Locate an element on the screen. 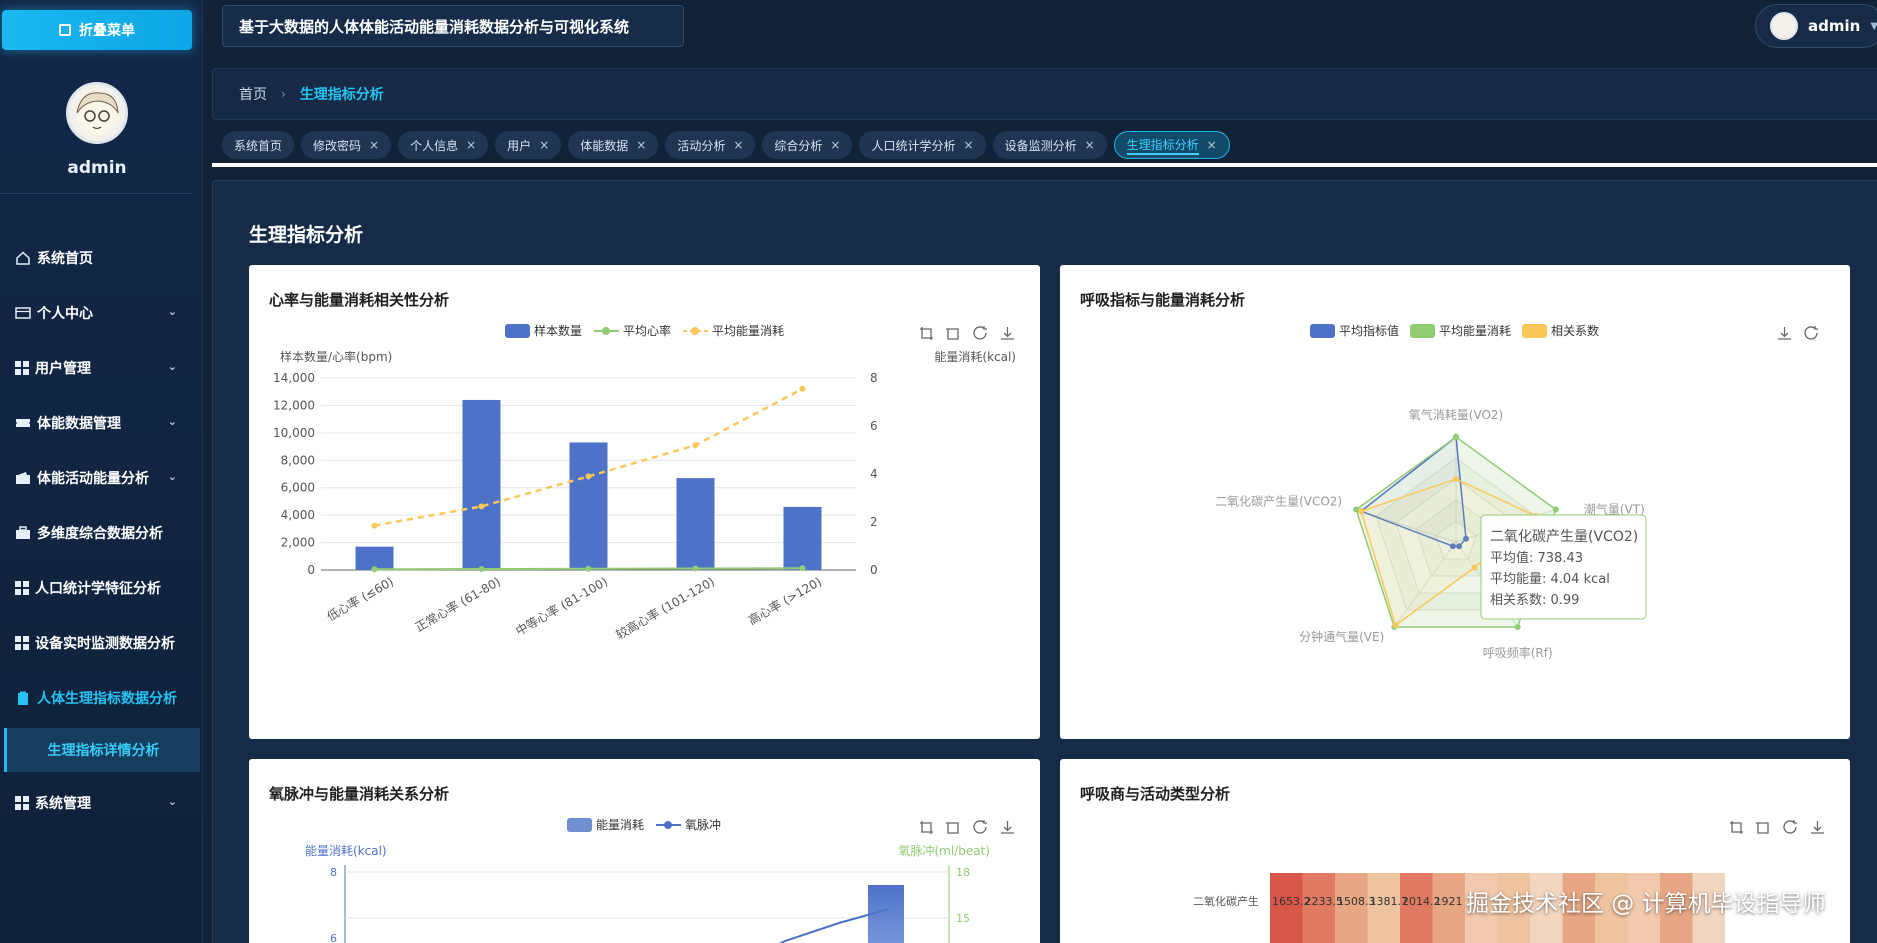  tab-comprehensive-analysis: 综合分析 × is located at coordinates (807, 145).